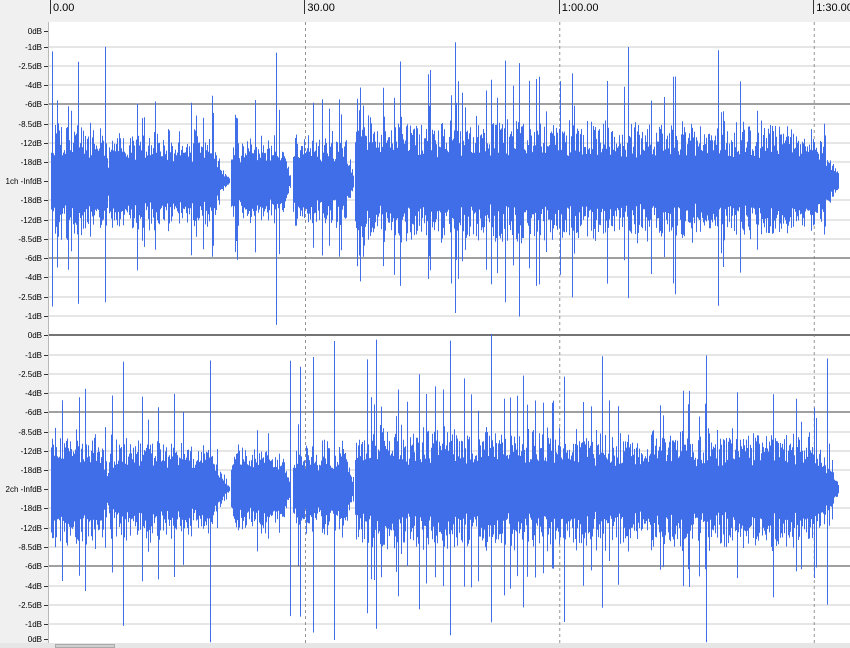 The image size is (850, 648). I want to click on timeline-label: 0.00, so click(64, 8).